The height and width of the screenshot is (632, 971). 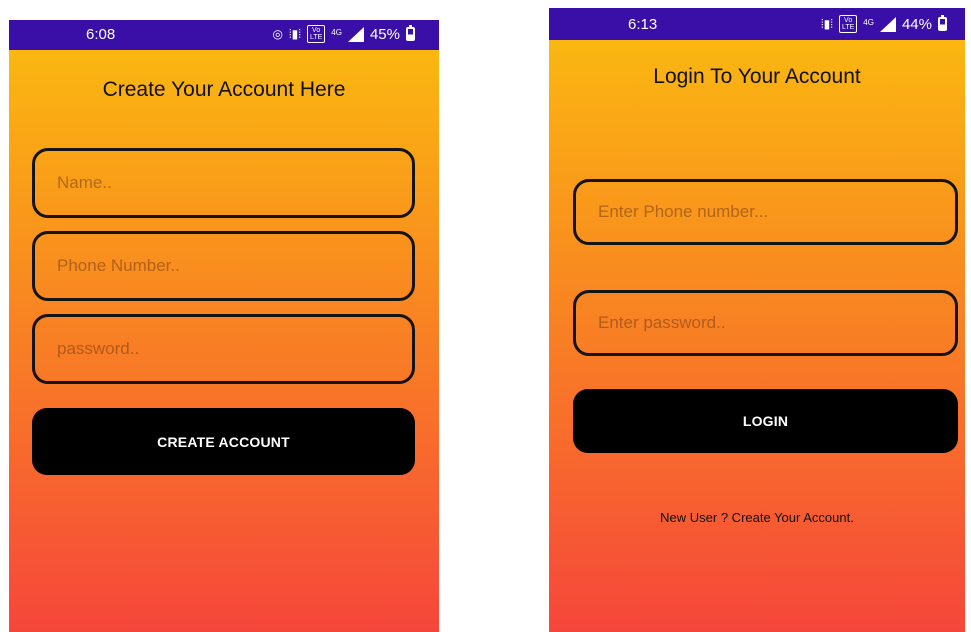 I want to click on create-account-link: New User ? Create Your Account., so click(x=757, y=517).